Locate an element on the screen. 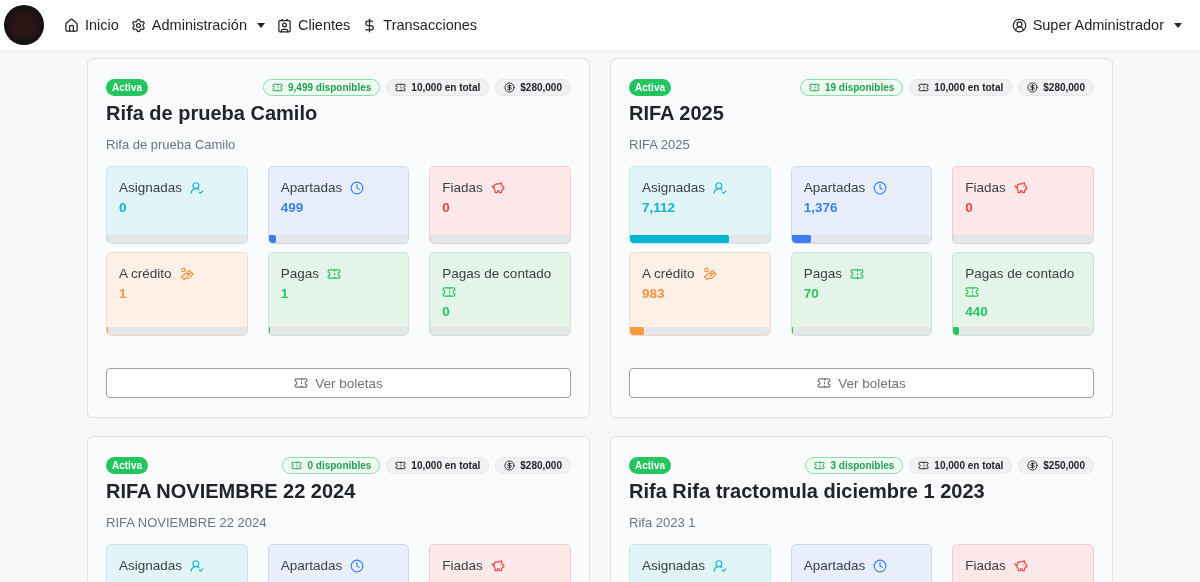 The height and width of the screenshot is (582, 1200). home-icon is located at coordinates (71, 25).